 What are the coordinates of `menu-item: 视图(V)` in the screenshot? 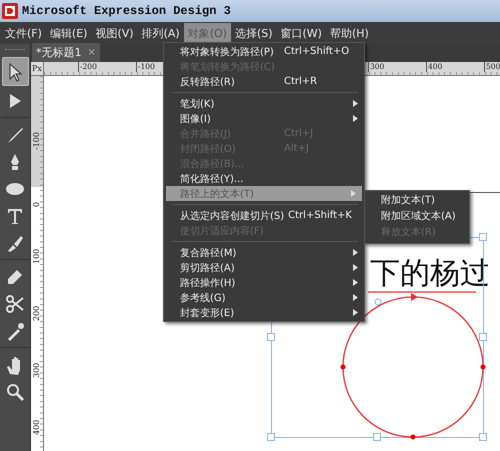 It's located at (114, 33).